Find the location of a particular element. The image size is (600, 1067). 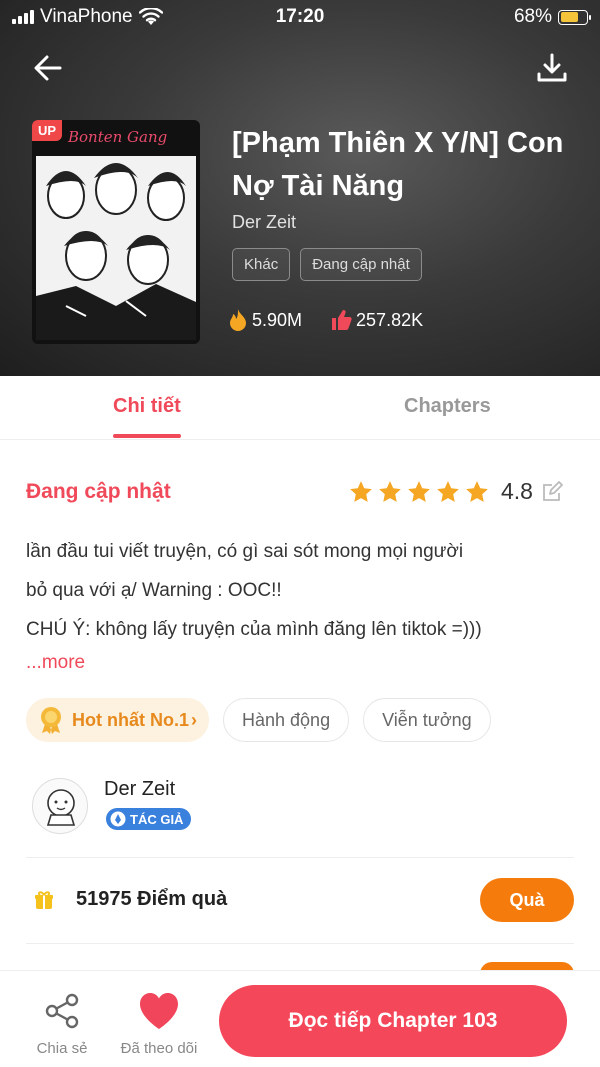

tab-bar: Chi tiết Chapters is located at coordinates (300, 408).